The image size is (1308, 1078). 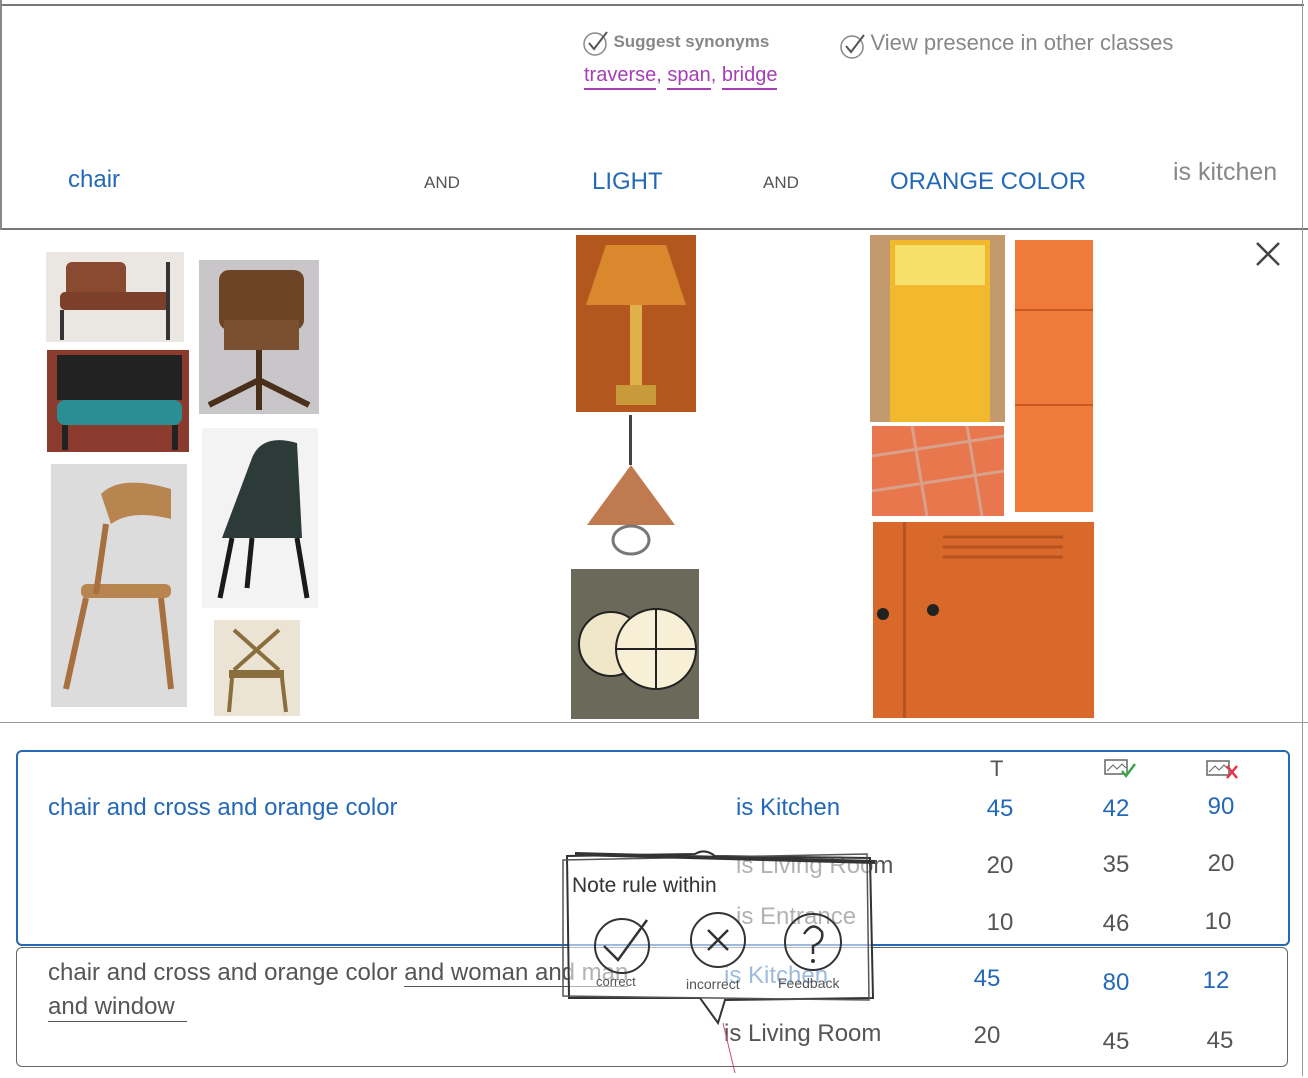 I want to click on term-light: LIGHT, so click(x=627, y=182).